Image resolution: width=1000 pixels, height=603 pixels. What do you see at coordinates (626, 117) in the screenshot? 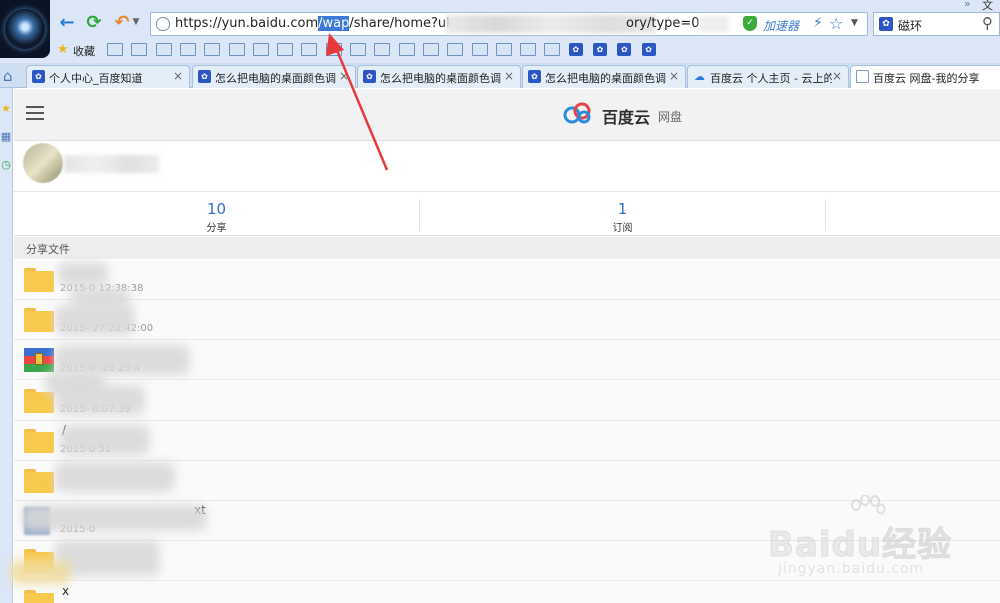
I see `logo-title: 百度云` at bounding box center [626, 117].